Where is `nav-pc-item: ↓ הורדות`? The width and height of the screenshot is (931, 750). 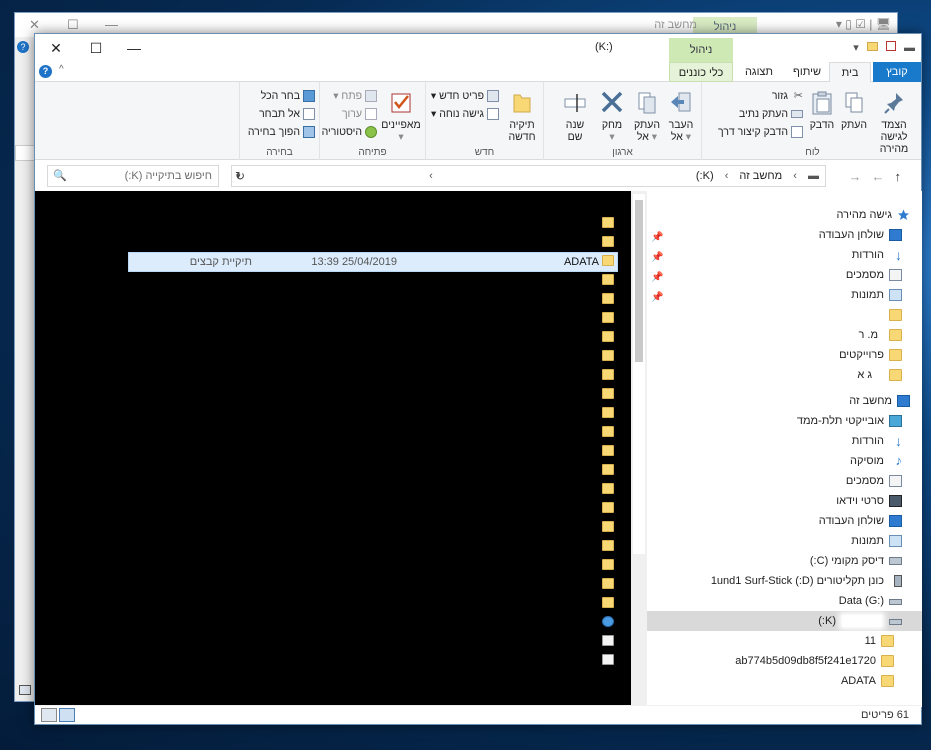
nav-pc-item: ↓ הורדות is located at coordinates (784, 441).